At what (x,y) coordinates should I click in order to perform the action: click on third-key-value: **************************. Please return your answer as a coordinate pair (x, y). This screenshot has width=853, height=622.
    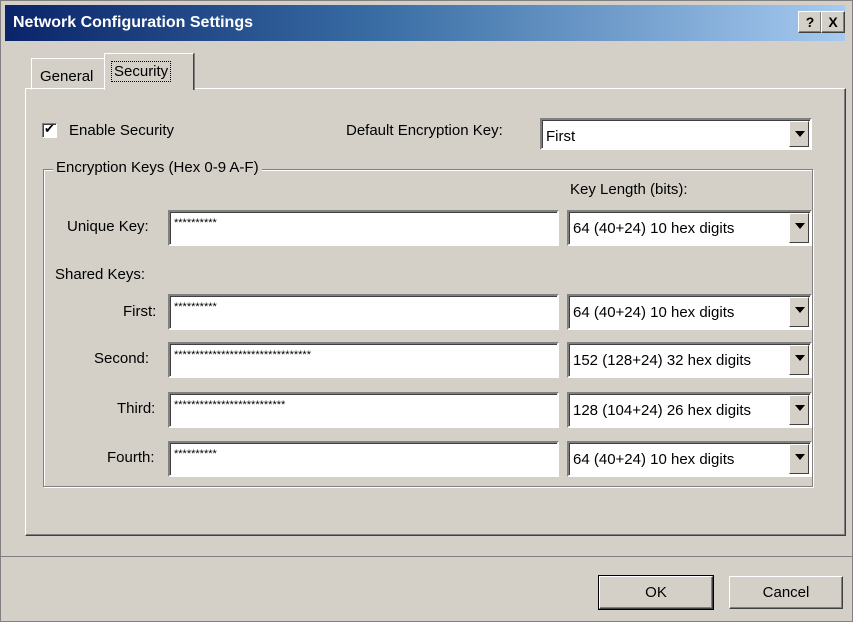
    Looking at the image, I should click on (230, 405).